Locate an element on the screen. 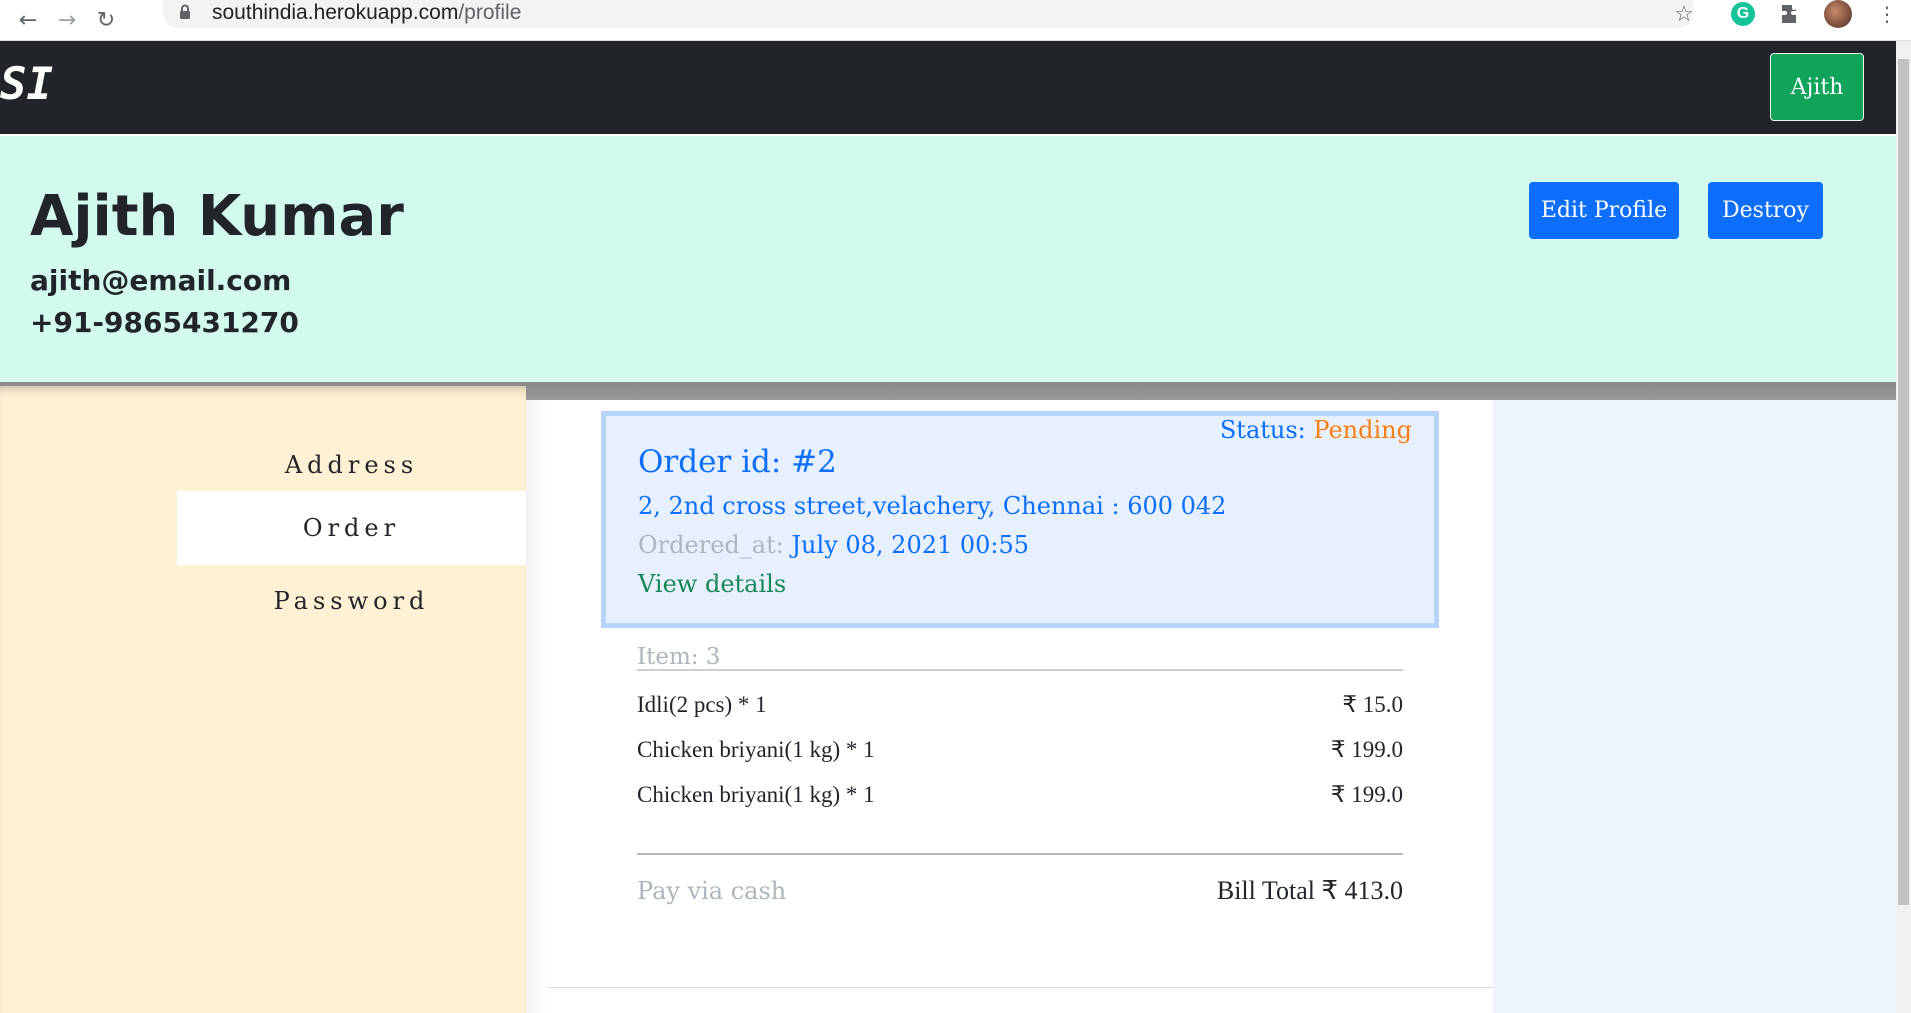  profile-name: Ajith Kumar is located at coordinates (217, 216).